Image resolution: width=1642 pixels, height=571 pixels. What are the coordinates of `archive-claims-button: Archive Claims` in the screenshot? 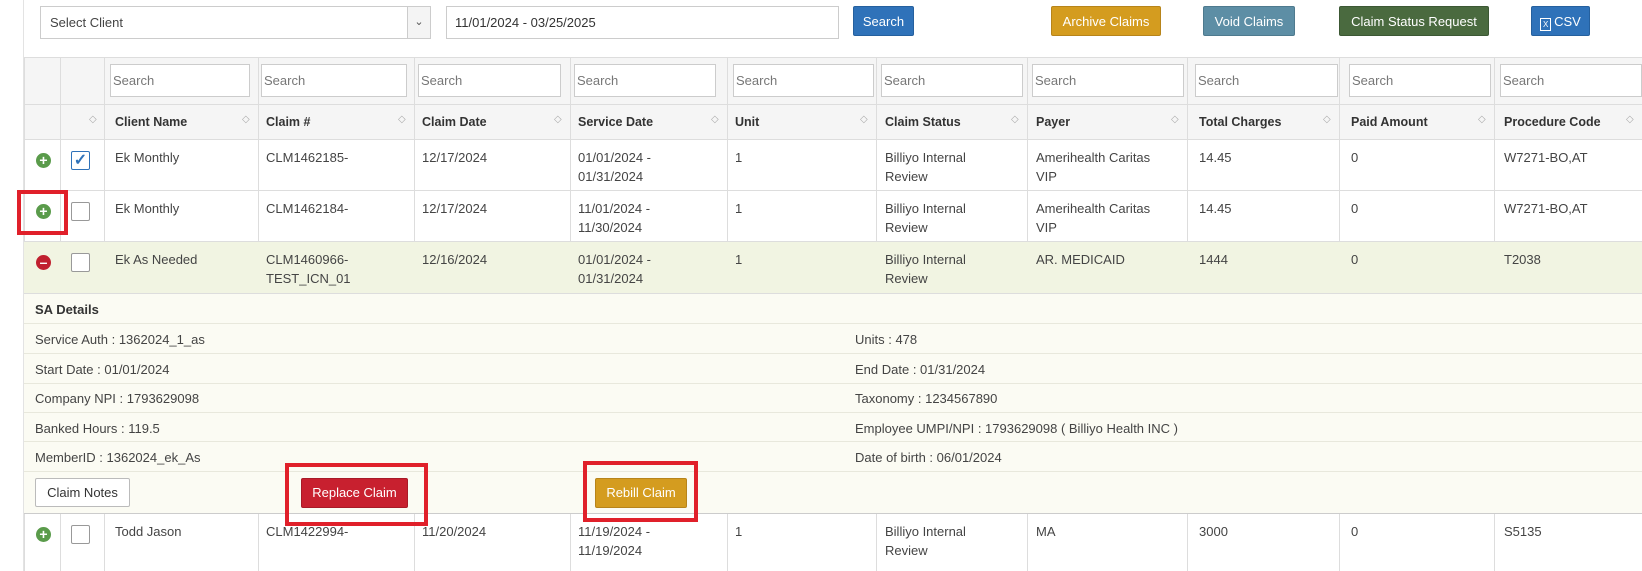 It's located at (1106, 21).